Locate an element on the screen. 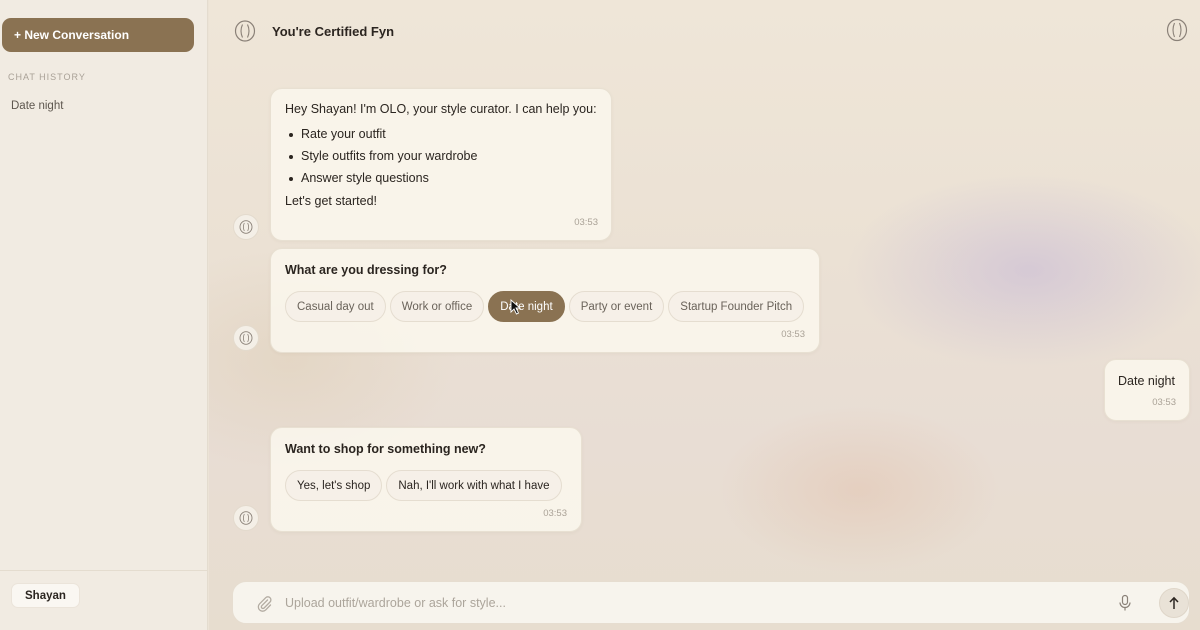  list-item: Answer style questions is located at coordinates (381, 178).